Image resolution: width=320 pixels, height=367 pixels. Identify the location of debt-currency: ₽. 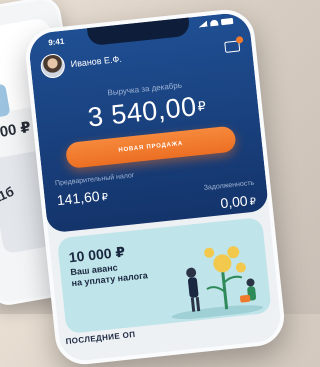
(253, 202).